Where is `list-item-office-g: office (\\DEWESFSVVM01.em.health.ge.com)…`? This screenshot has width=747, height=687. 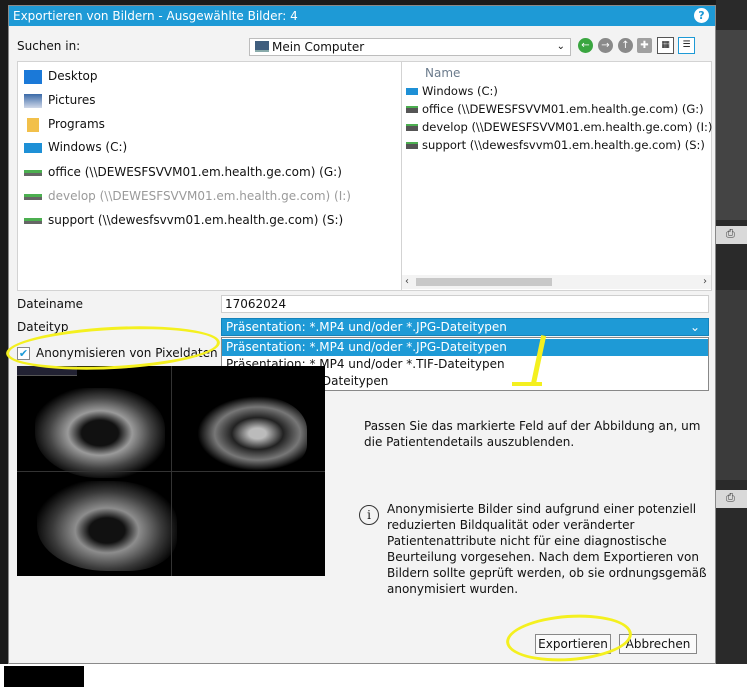
list-item-office-g: office (\\DEWESFSVVM01.em.health.ge.com)… is located at coordinates (183, 172).